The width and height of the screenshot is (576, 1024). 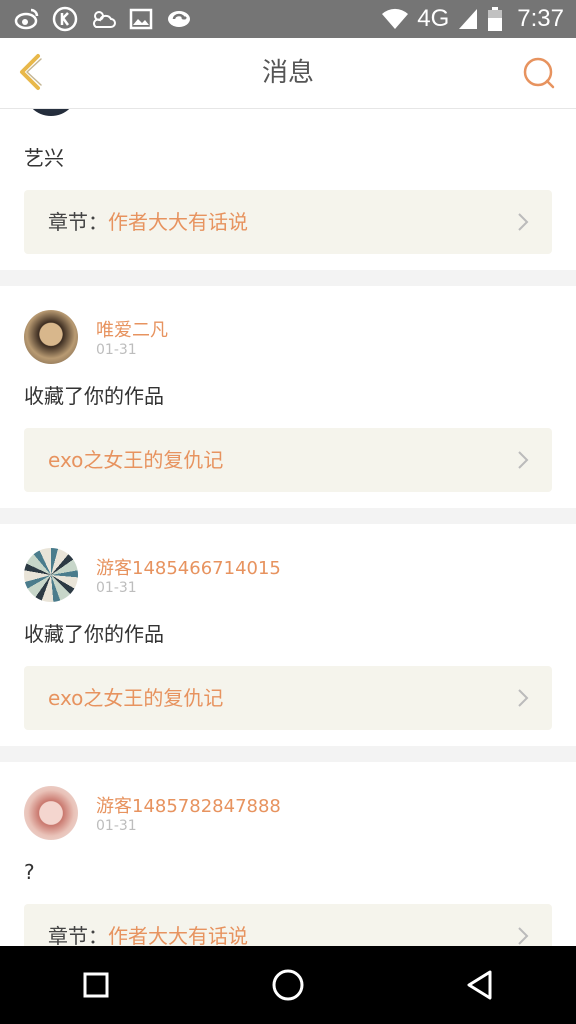 What do you see at coordinates (395, 18) in the screenshot?
I see `wifi-icon` at bounding box center [395, 18].